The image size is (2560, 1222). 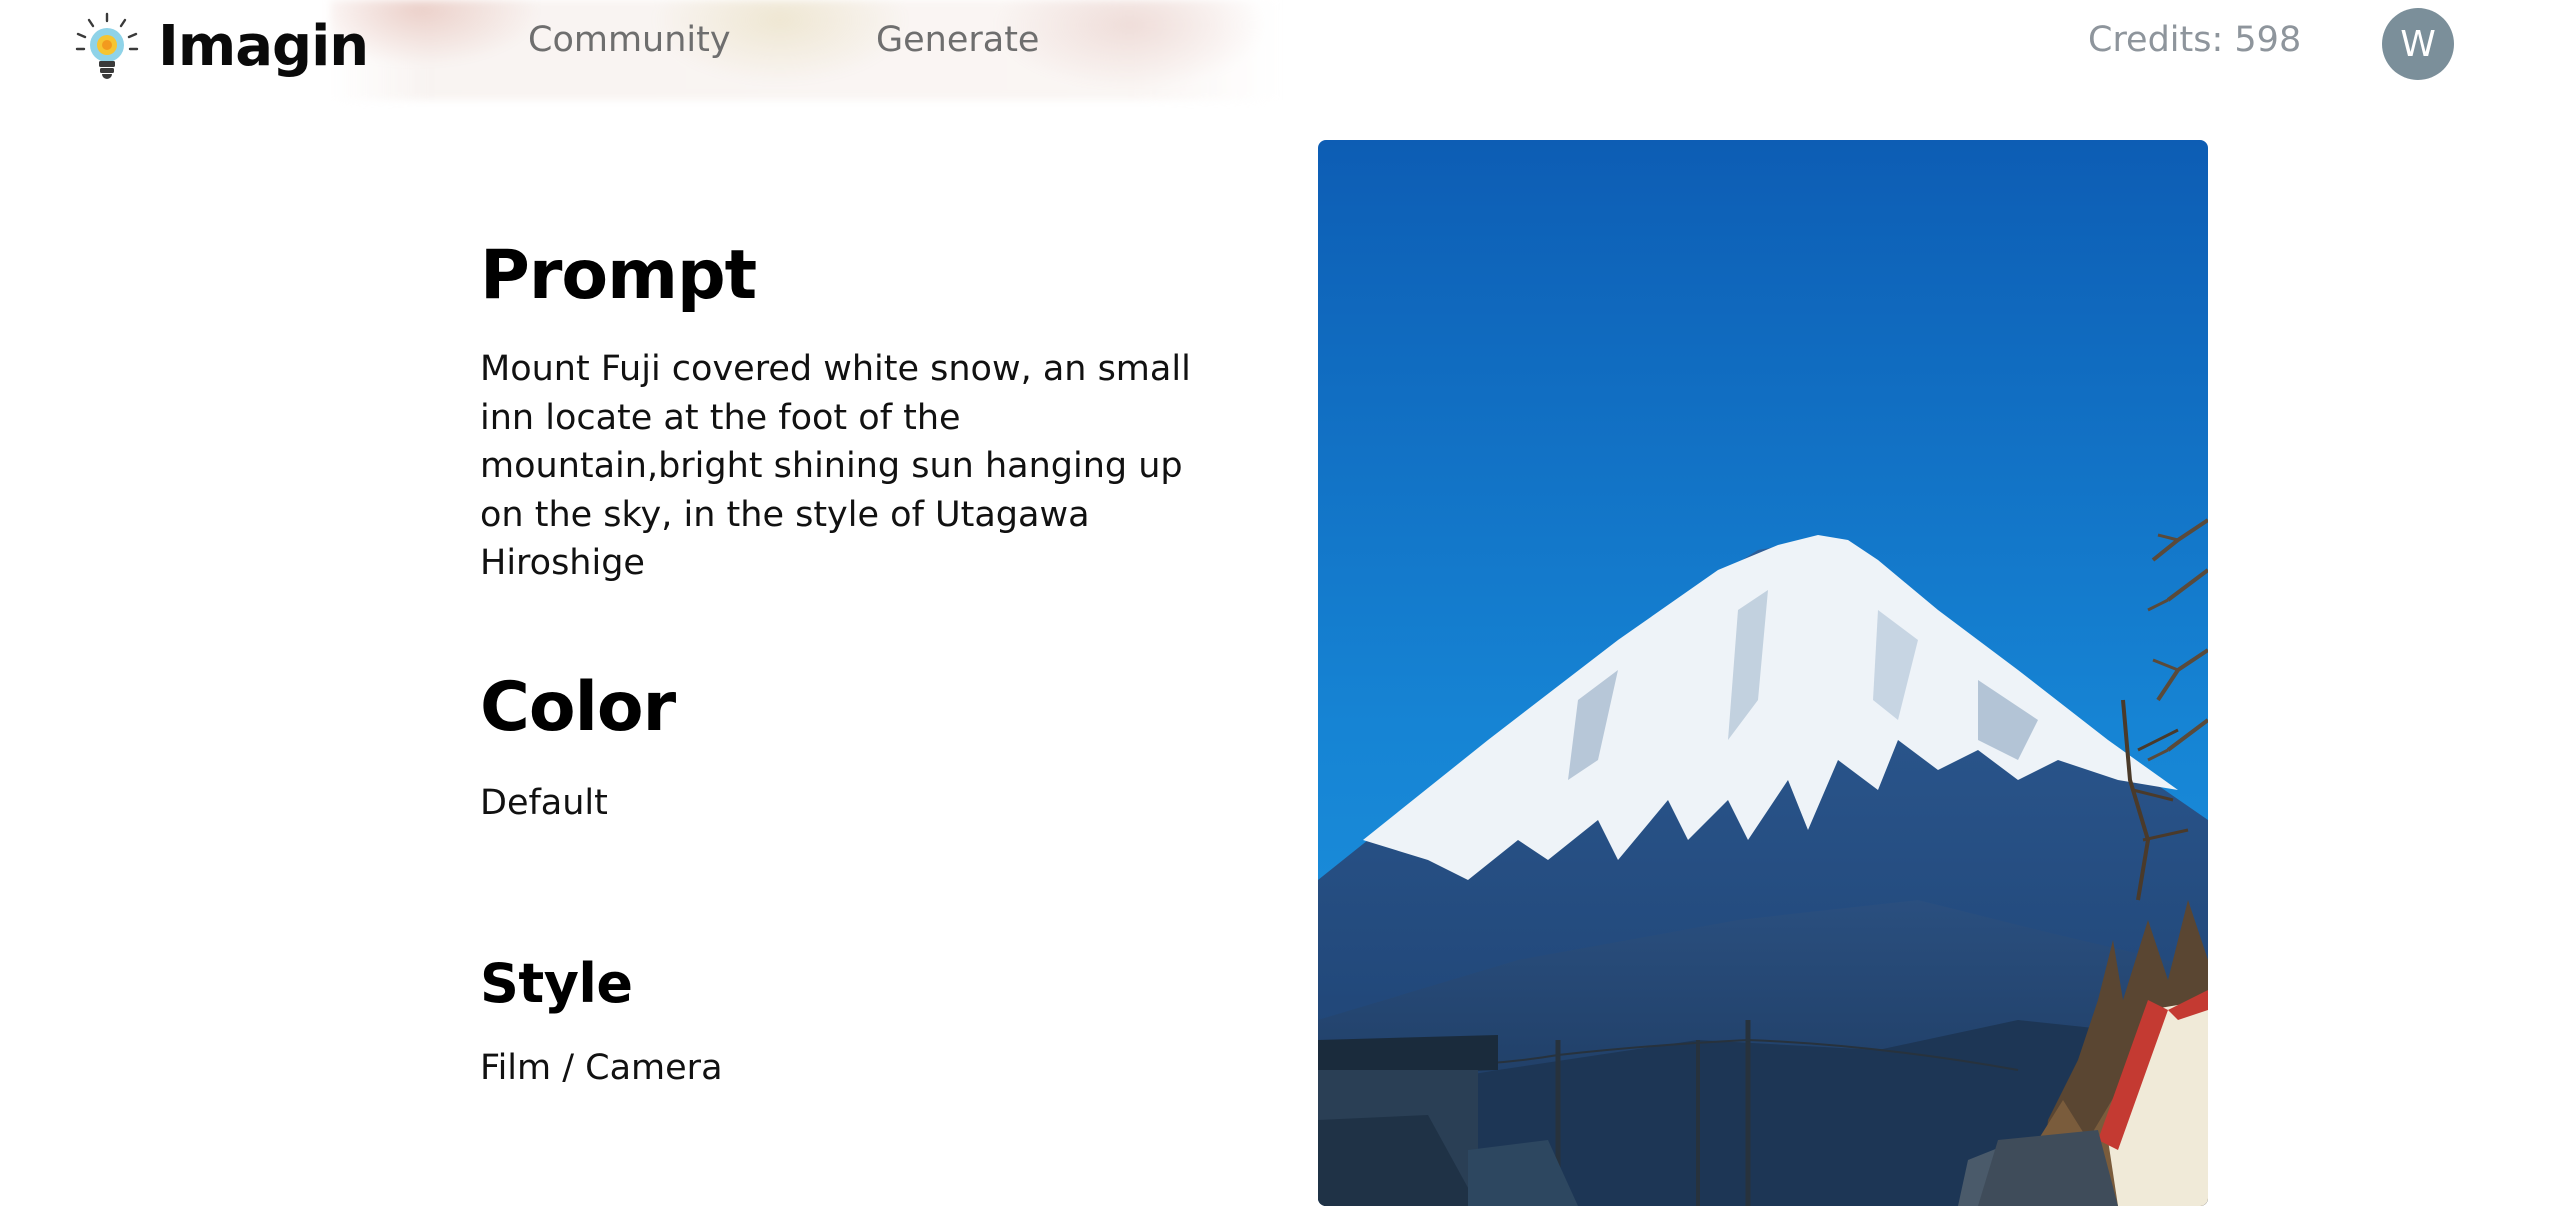 What do you see at coordinates (618, 275) in the screenshot?
I see `prompt-heading: Prompt` at bounding box center [618, 275].